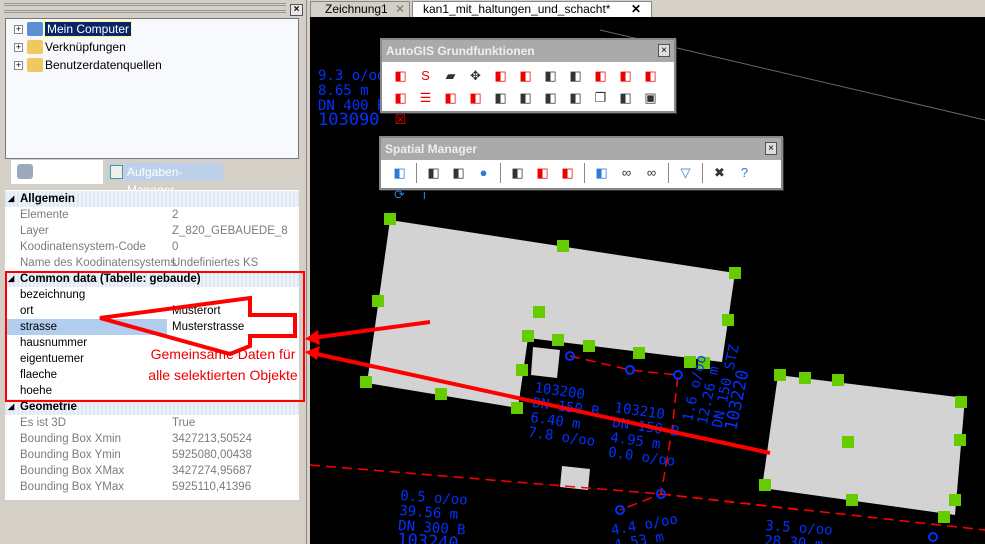  Describe the element at coordinates (145, 8) in the screenshot. I see `panel-grip` at that location.